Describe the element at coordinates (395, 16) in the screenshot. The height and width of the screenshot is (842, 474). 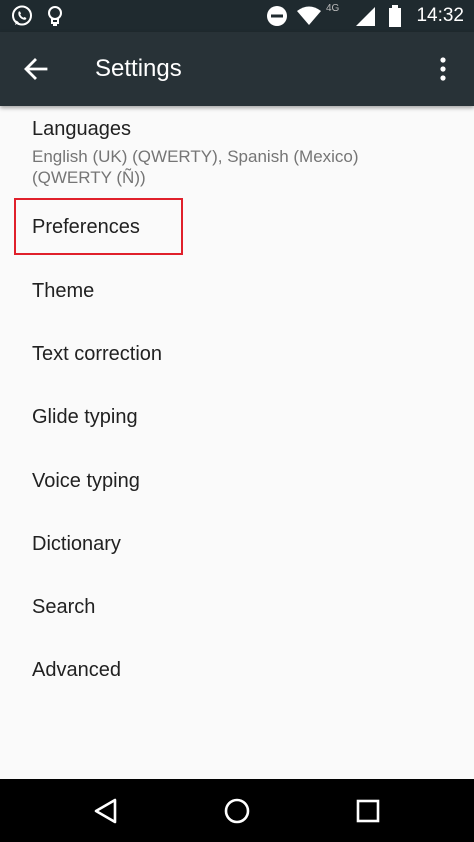
I see `battery-icon` at that location.